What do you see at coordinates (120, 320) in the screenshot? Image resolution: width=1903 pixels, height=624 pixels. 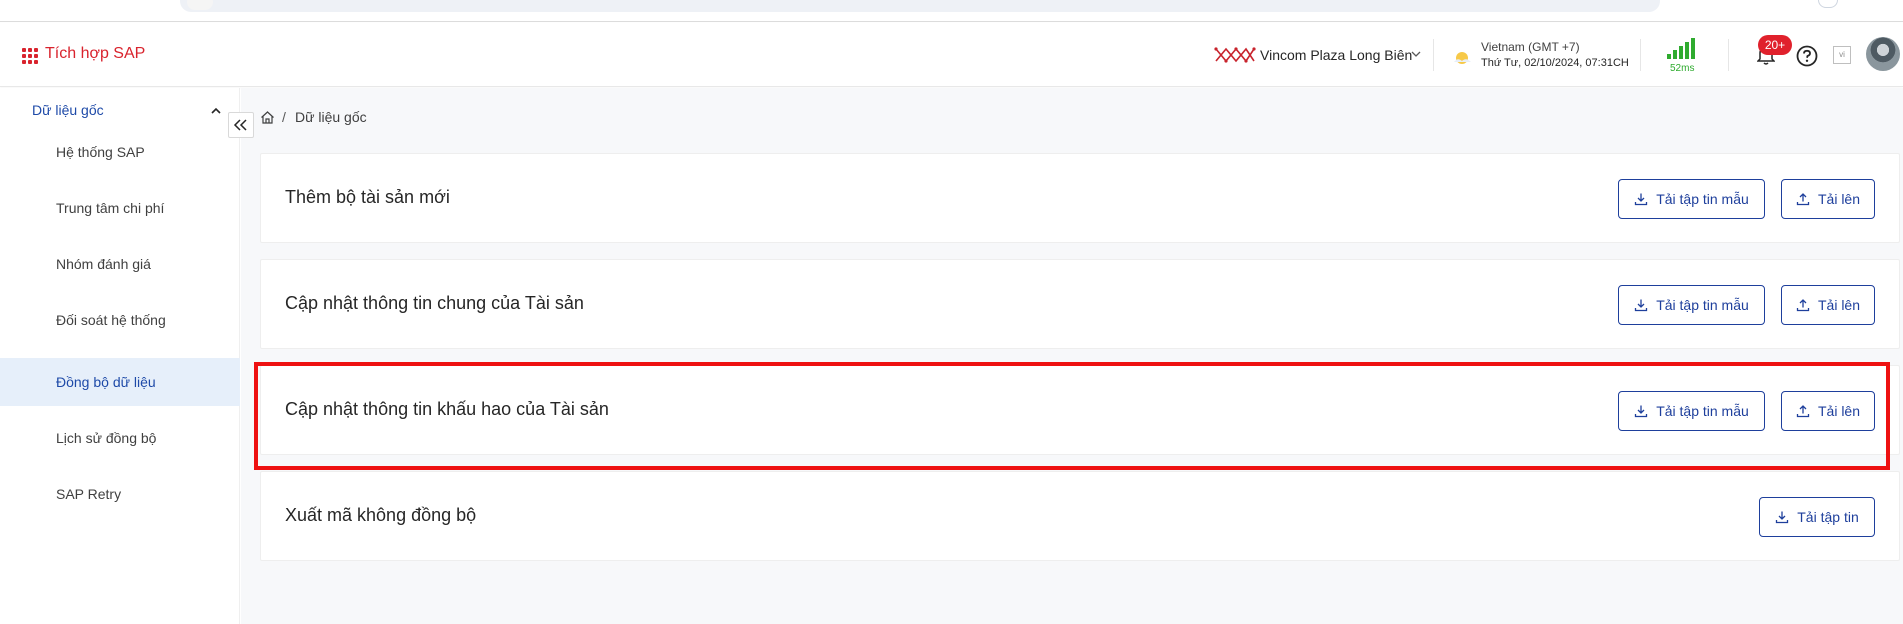 I see `sidebar-item-system-reconciliation: Đối soát hệ thống` at bounding box center [120, 320].